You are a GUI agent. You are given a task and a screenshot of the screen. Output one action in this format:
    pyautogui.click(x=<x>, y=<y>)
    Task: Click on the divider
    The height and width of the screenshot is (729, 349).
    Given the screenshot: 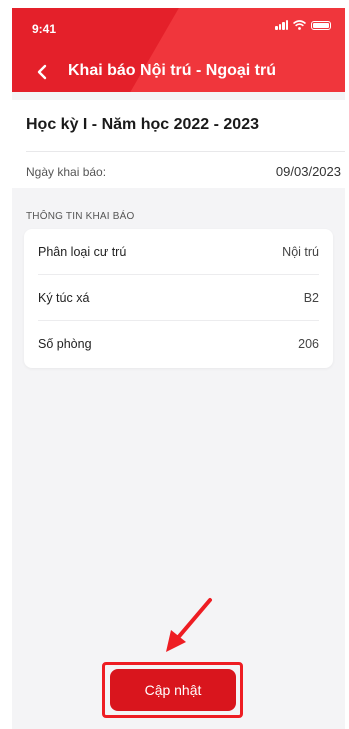 What is the action you would take?
    pyautogui.click(x=185, y=151)
    